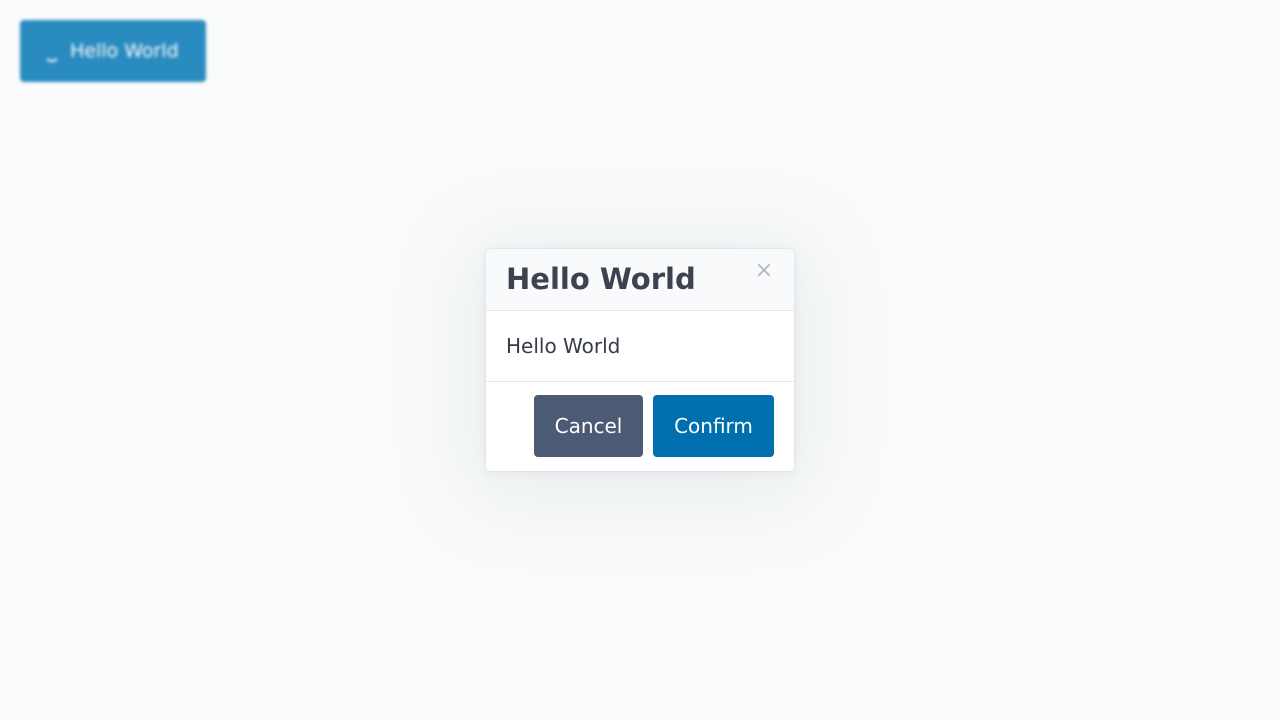 This screenshot has width=1280, height=720. I want to click on modal-body: Hello World, so click(640, 346).